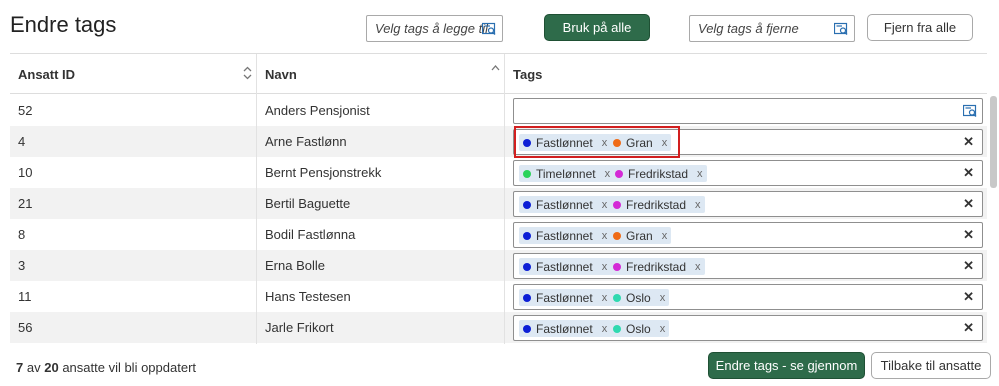 This screenshot has width=999, height=386. I want to click on remove-all-button: Fjern fra alle, so click(920, 27).